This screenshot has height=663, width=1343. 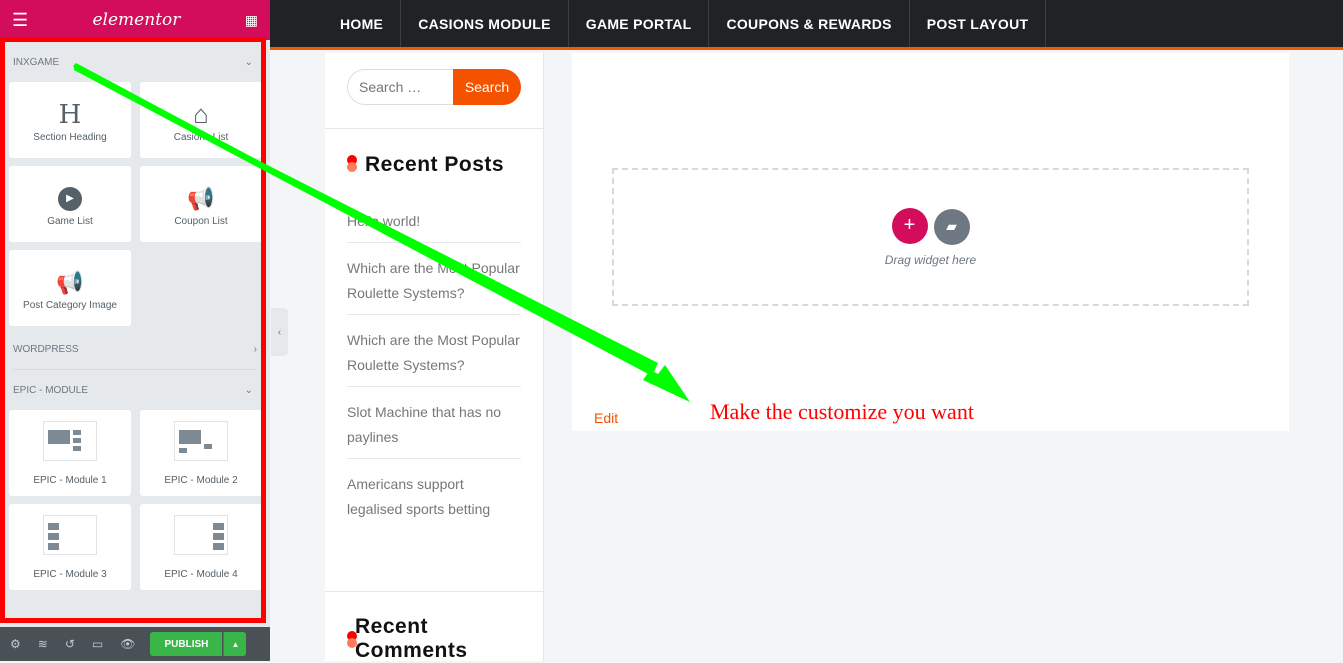 What do you see at coordinates (186, 644) in the screenshot?
I see `publish-button: PUBLISH` at bounding box center [186, 644].